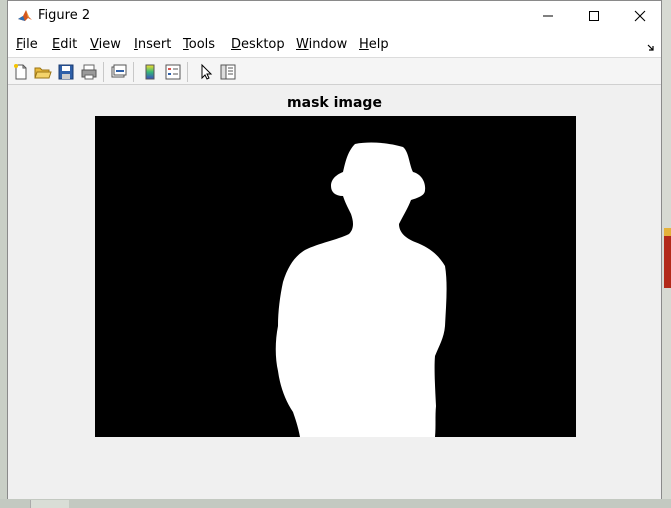 The image size is (671, 508). What do you see at coordinates (334, 16) in the screenshot?
I see `title-bar: Figure 2` at bounding box center [334, 16].